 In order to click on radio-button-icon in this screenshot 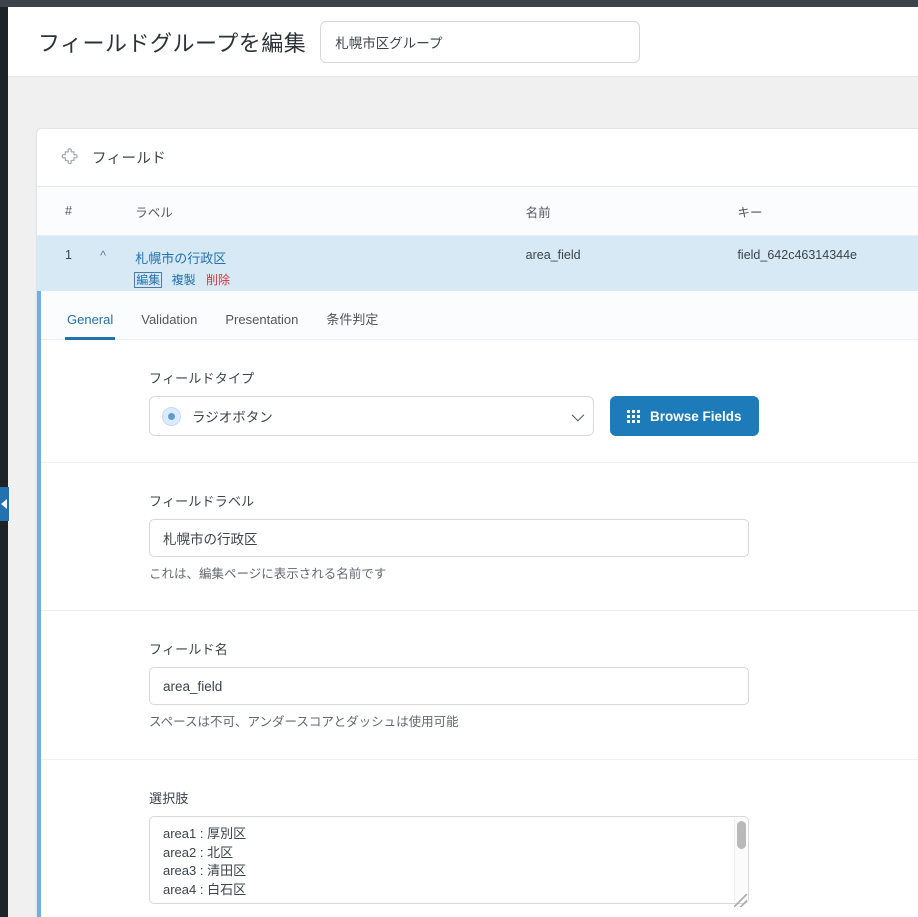, I will do `click(171, 416)`.